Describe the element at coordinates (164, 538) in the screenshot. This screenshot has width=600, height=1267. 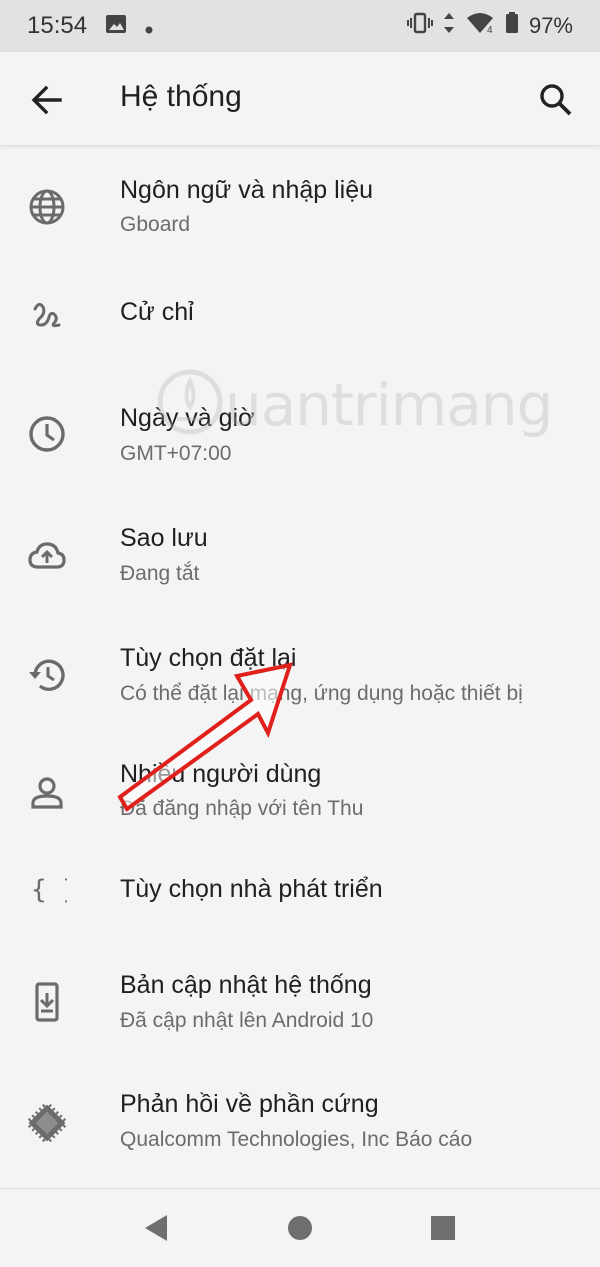
I see `item-title: Sao lưu` at that location.